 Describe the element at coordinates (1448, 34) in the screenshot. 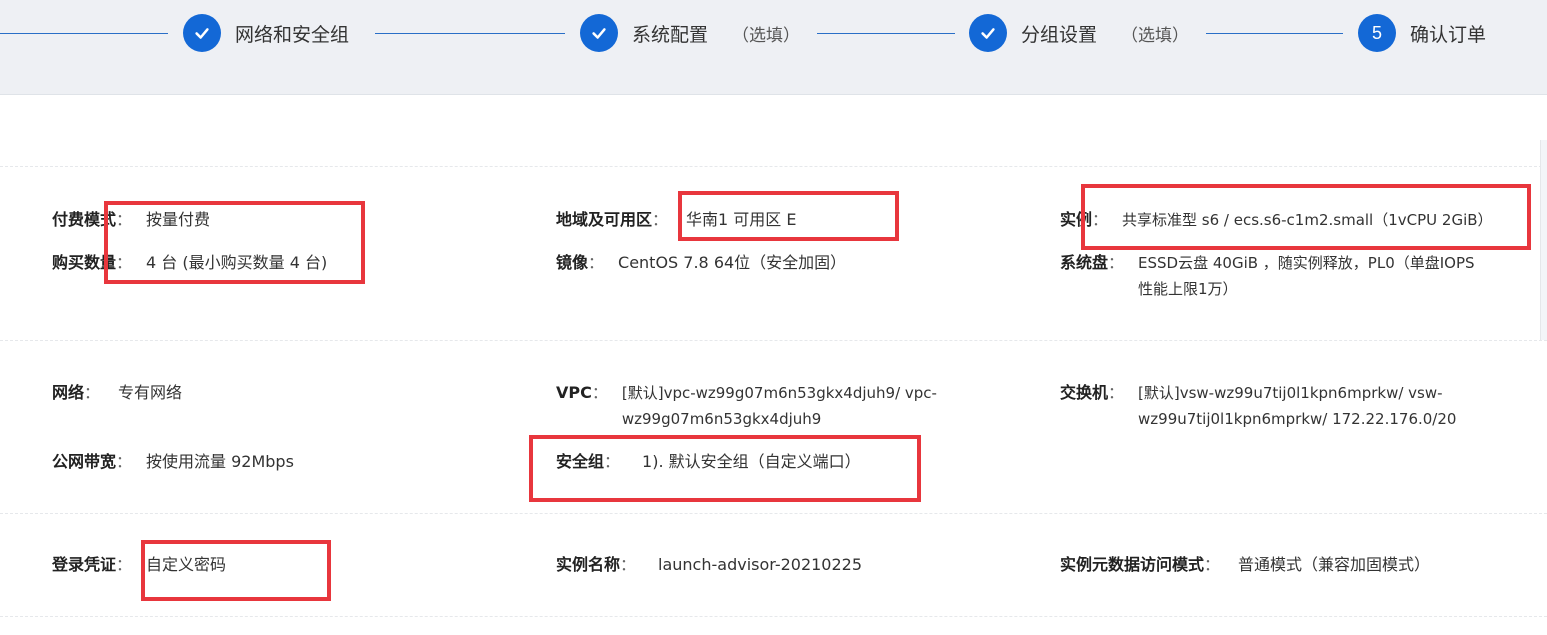

I see `step-label: 确认订单` at that location.